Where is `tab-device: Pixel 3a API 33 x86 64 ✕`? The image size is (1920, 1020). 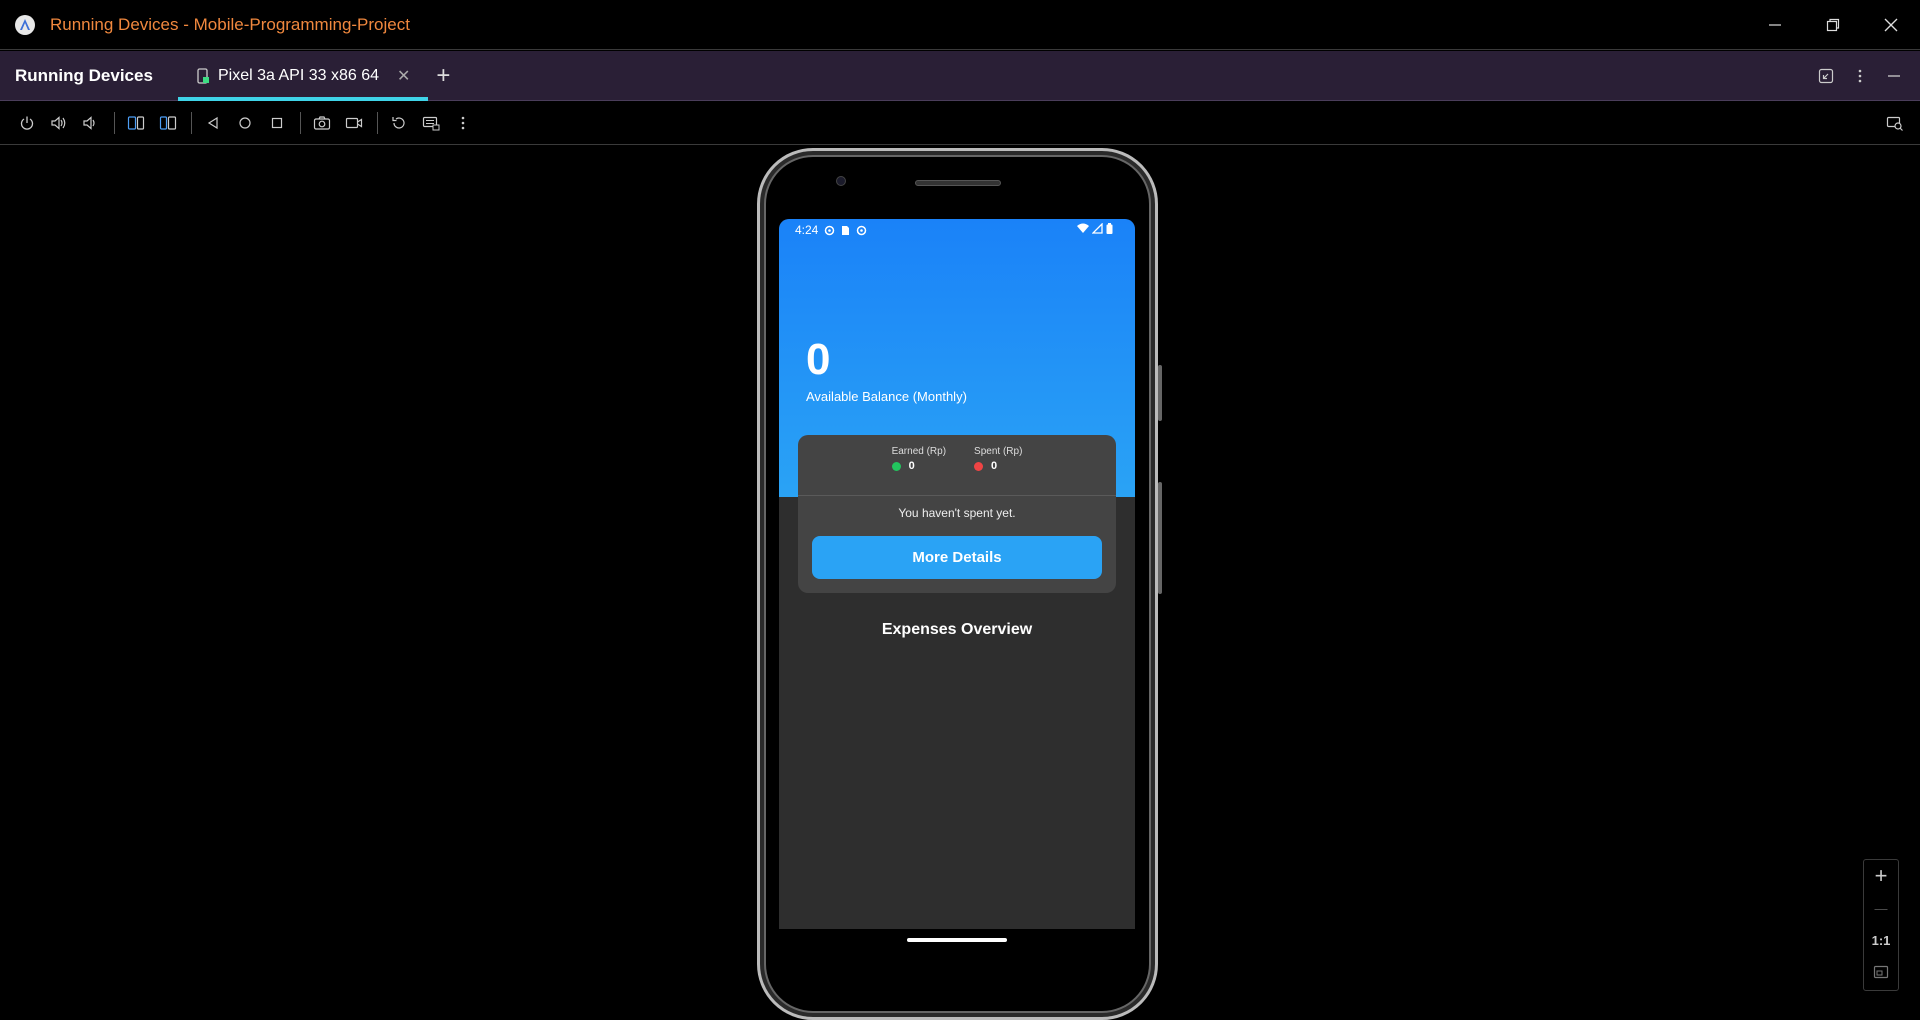 tab-device: Pixel 3a API 33 x86 64 ✕ is located at coordinates (303, 76).